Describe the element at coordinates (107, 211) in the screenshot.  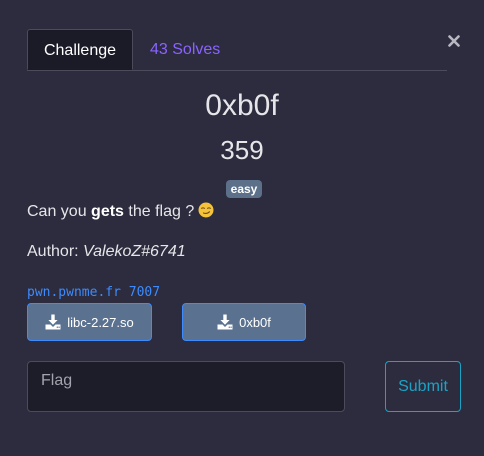
I see `description-bold: gets` at that location.